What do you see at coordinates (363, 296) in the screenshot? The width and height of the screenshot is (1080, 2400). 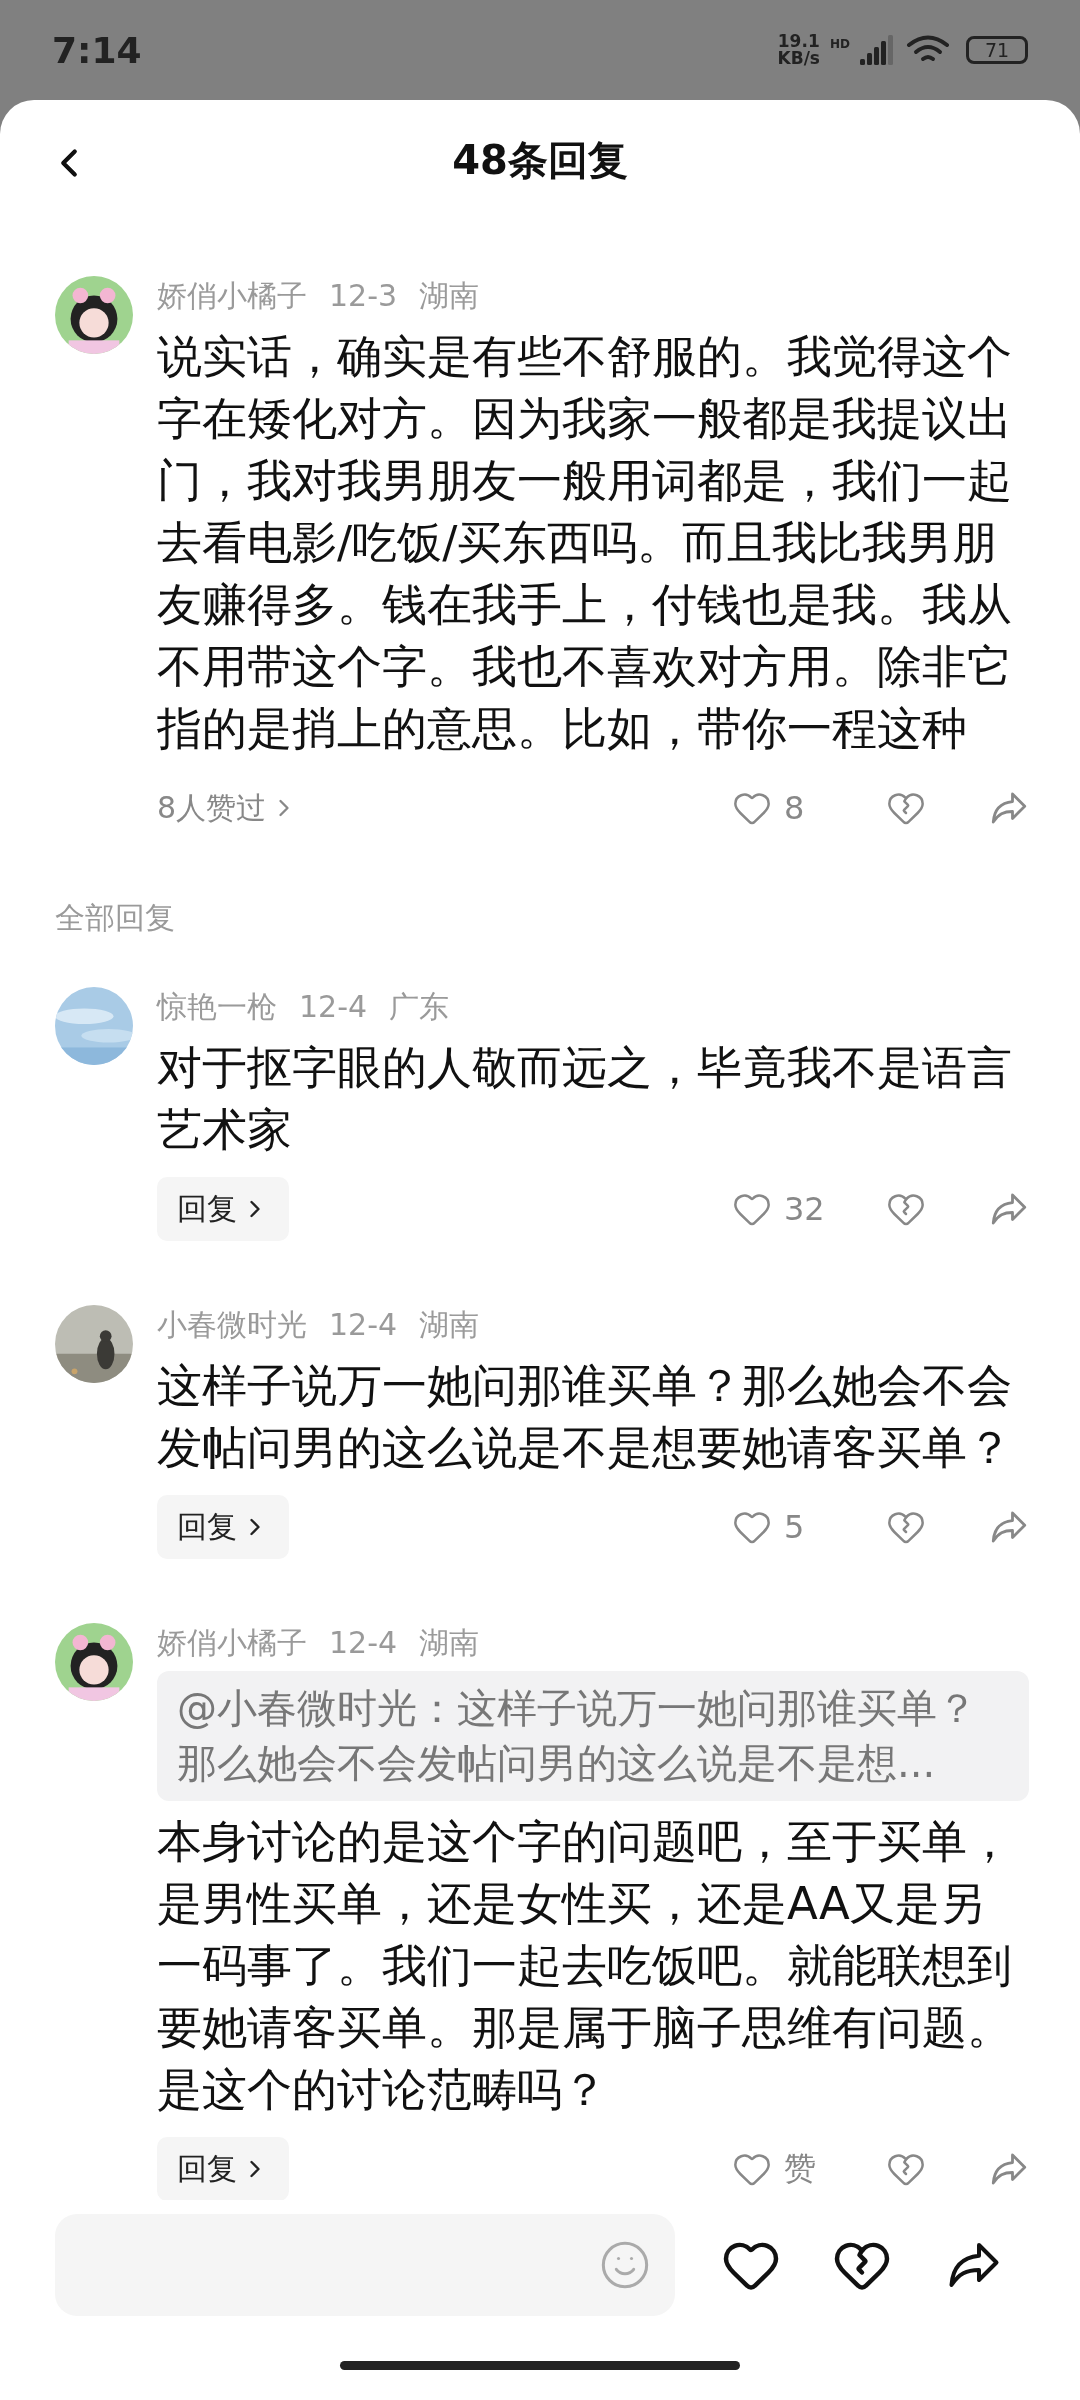 I see `comment-date: 12-3` at bounding box center [363, 296].